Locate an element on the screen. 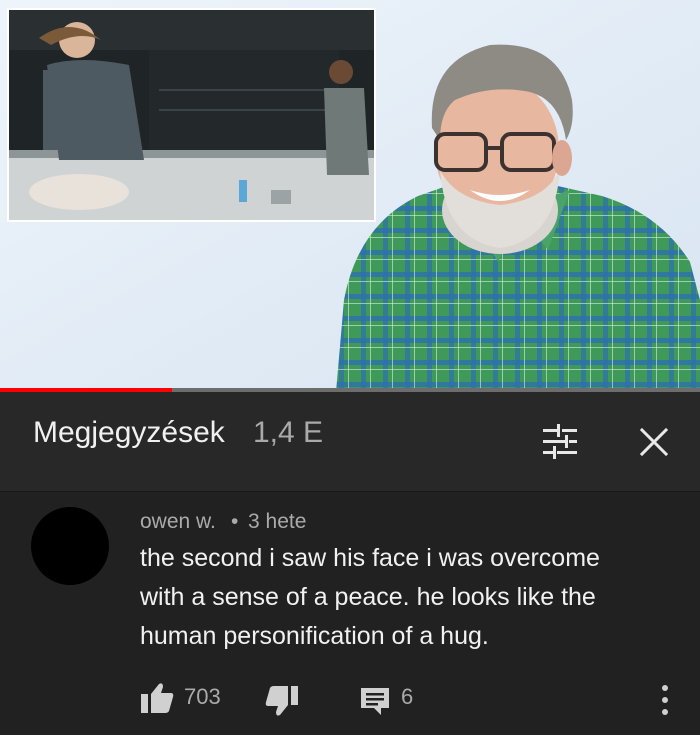  comment-text-line: the second i saw his face i was overcome is located at coordinates (370, 558).